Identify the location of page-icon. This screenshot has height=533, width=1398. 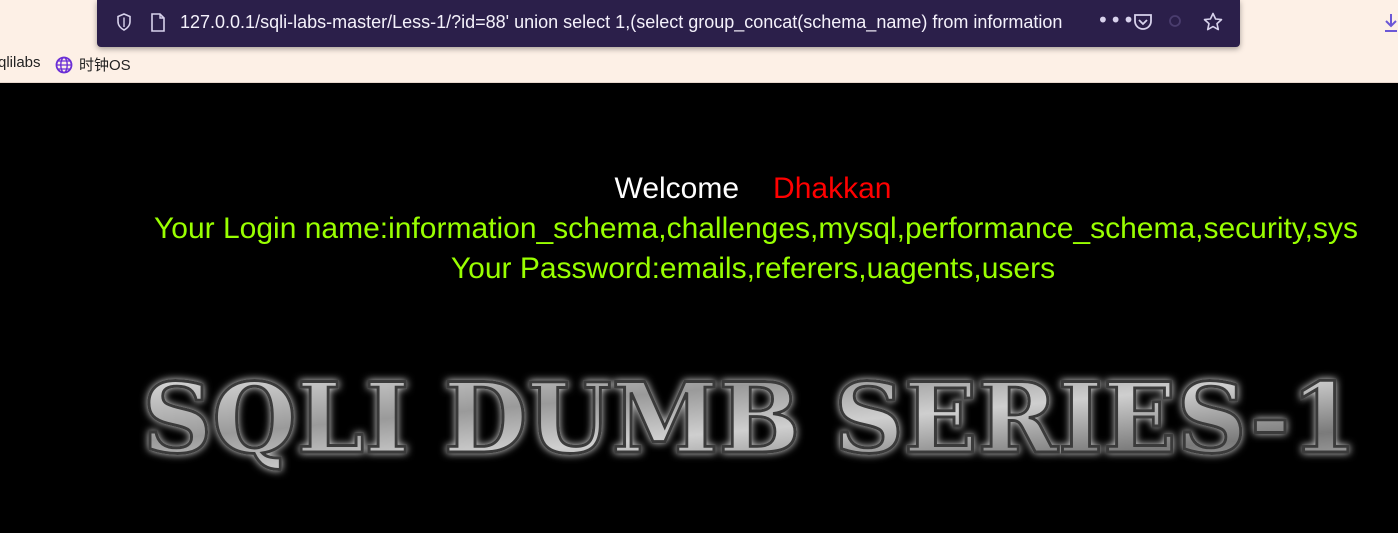
(158, 22).